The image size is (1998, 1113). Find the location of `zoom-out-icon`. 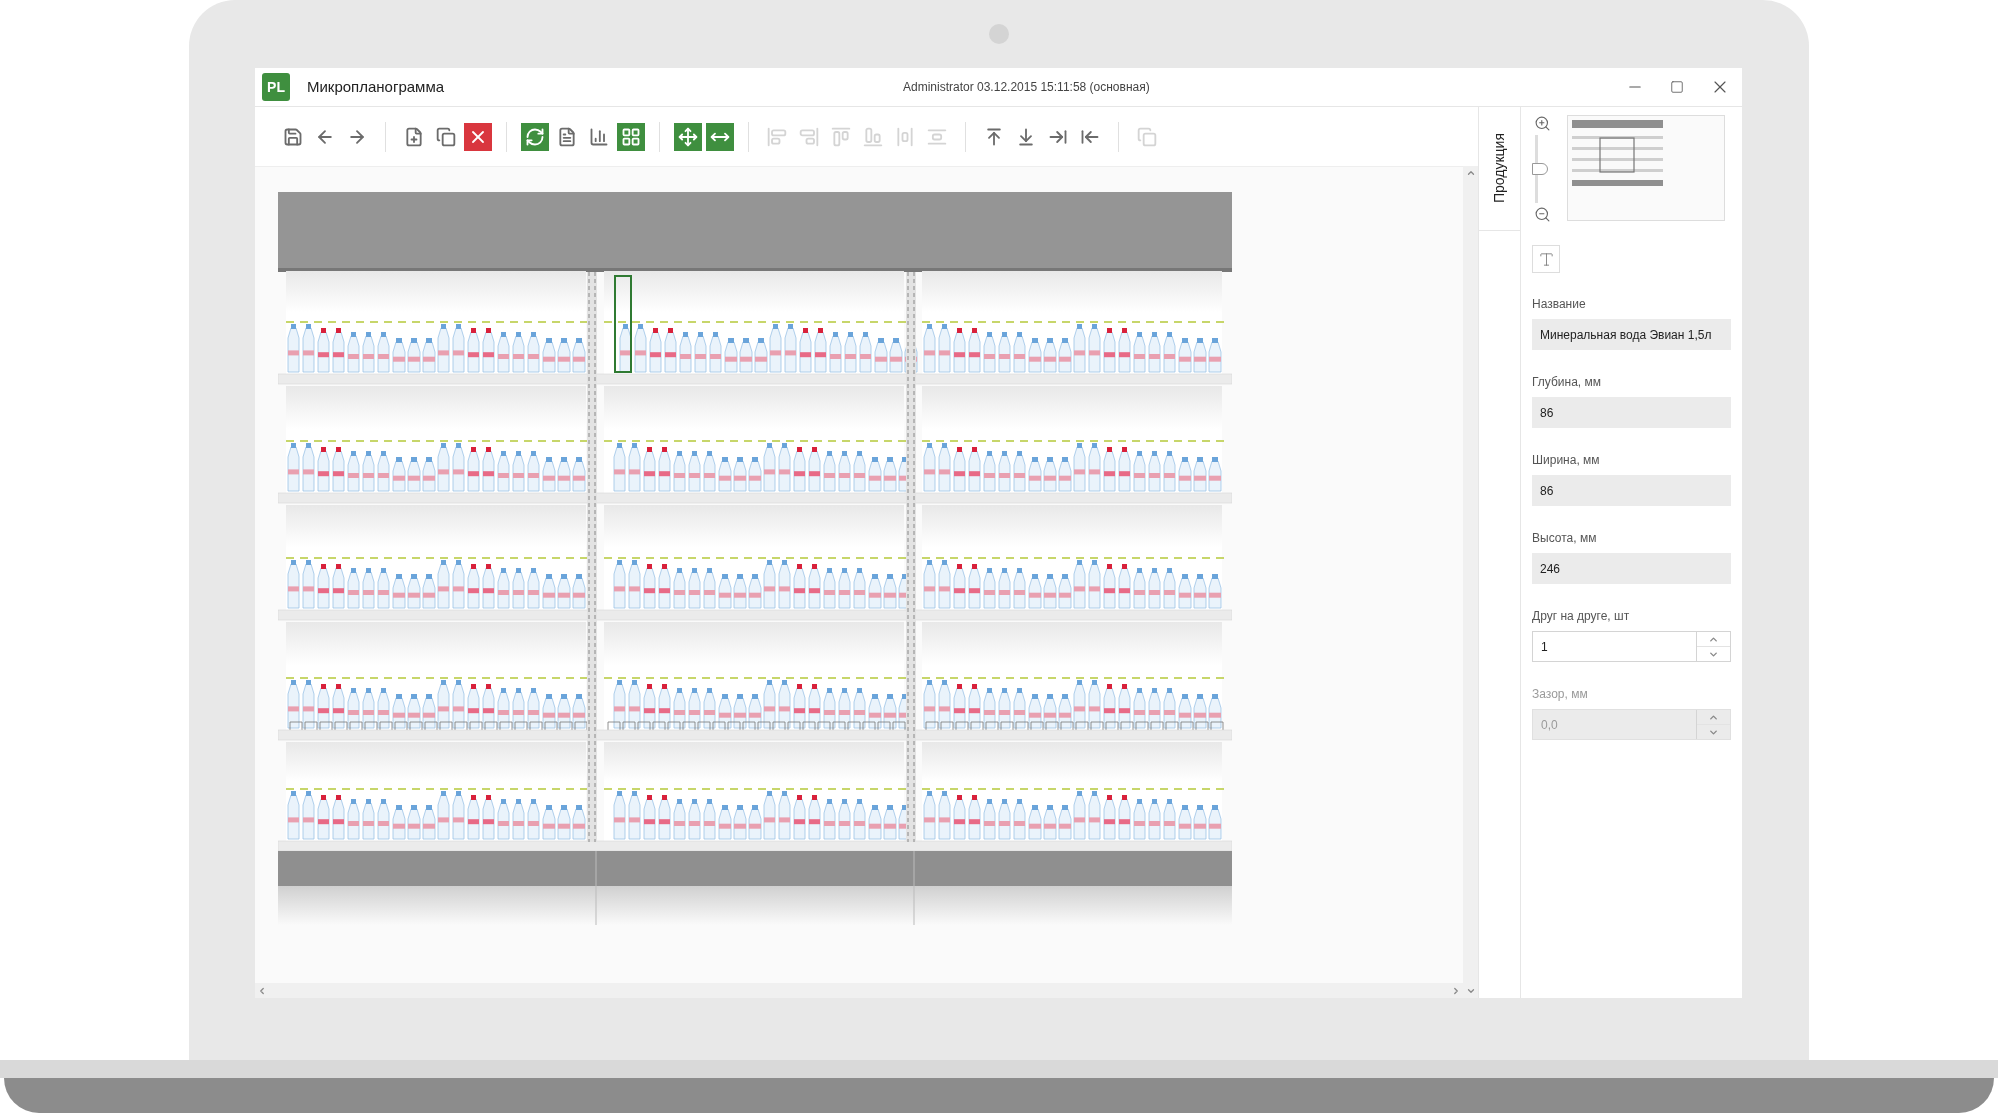

zoom-out-icon is located at coordinates (1542, 214).